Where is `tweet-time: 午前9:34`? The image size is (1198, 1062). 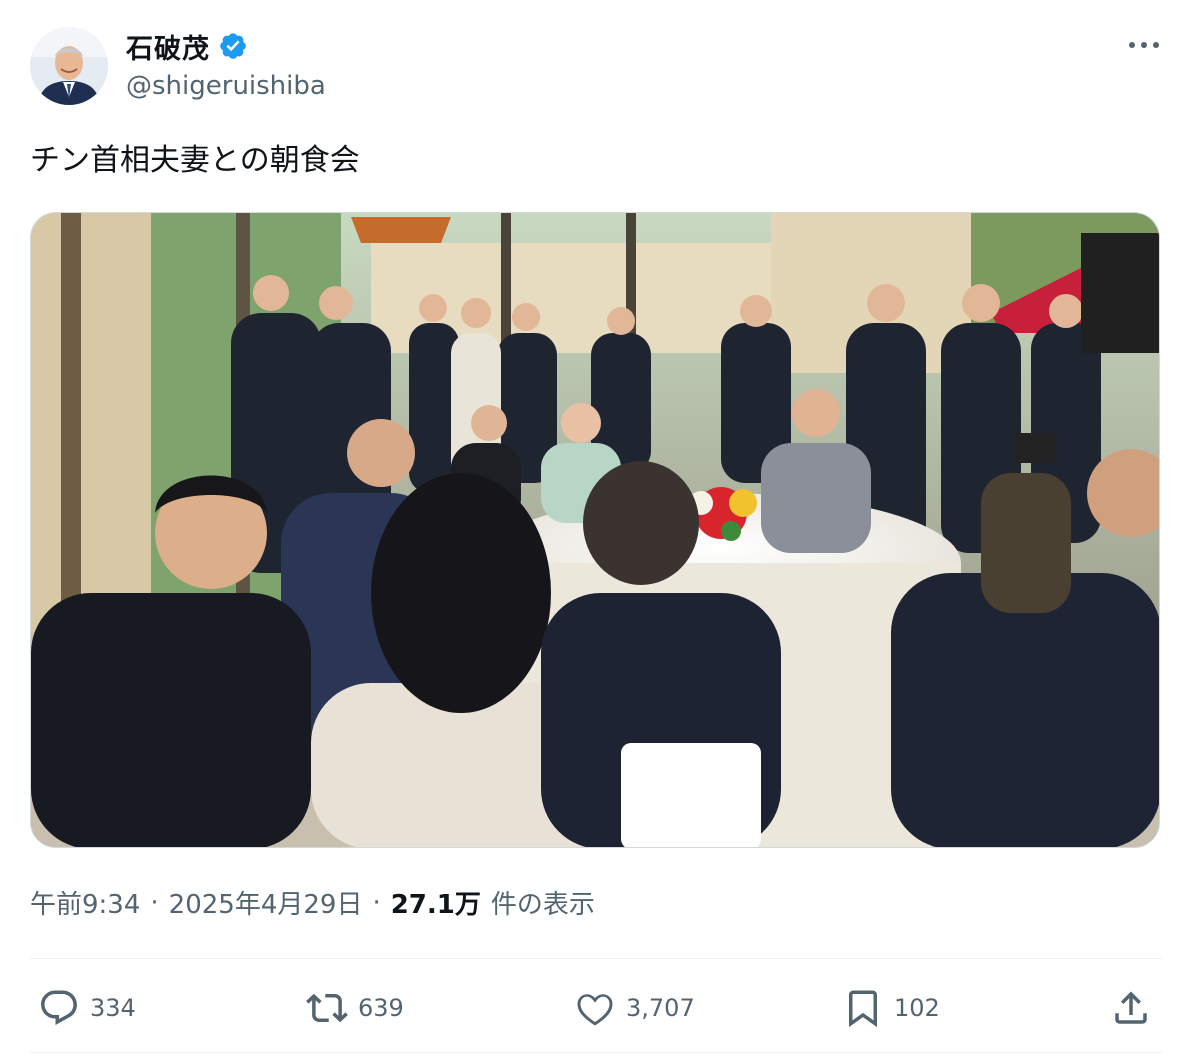
tweet-time: 午前9:34 is located at coordinates (85, 902).